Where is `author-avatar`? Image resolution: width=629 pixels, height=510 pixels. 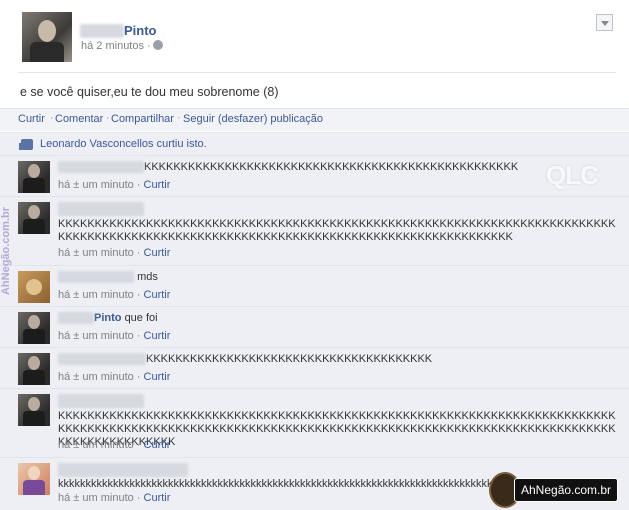
author-avatar is located at coordinates (47, 37).